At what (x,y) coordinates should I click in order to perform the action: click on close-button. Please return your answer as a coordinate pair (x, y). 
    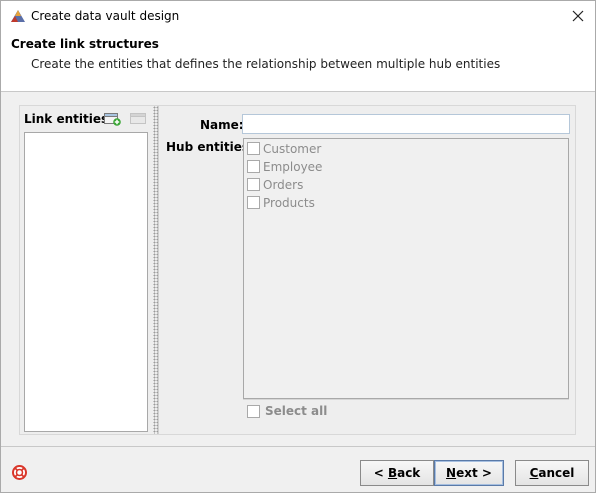
    Looking at the image, I should click on (578, 16).